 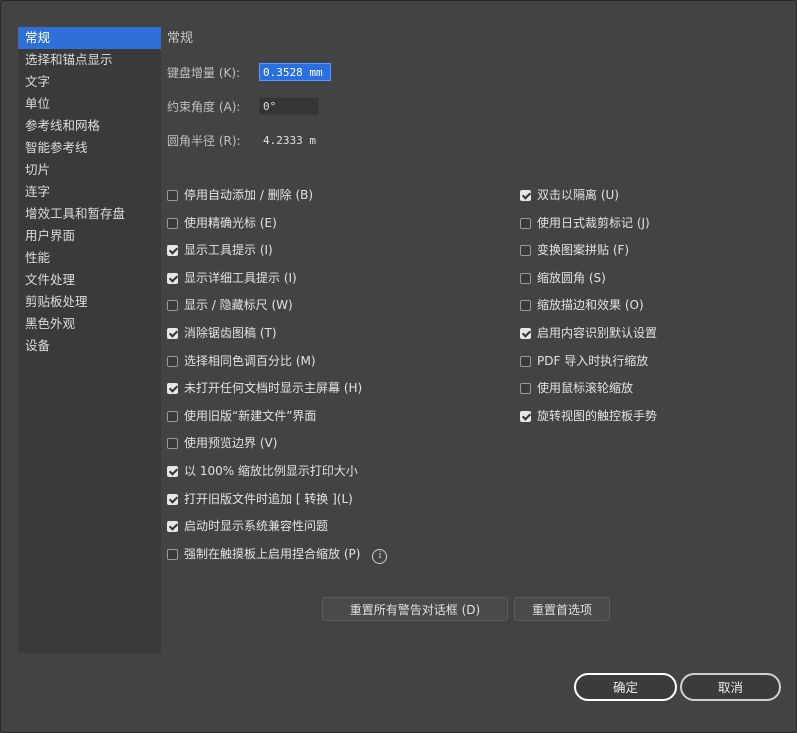 I want to click on option-row: 使用预览边界 (V), so click(x=222, y=443).